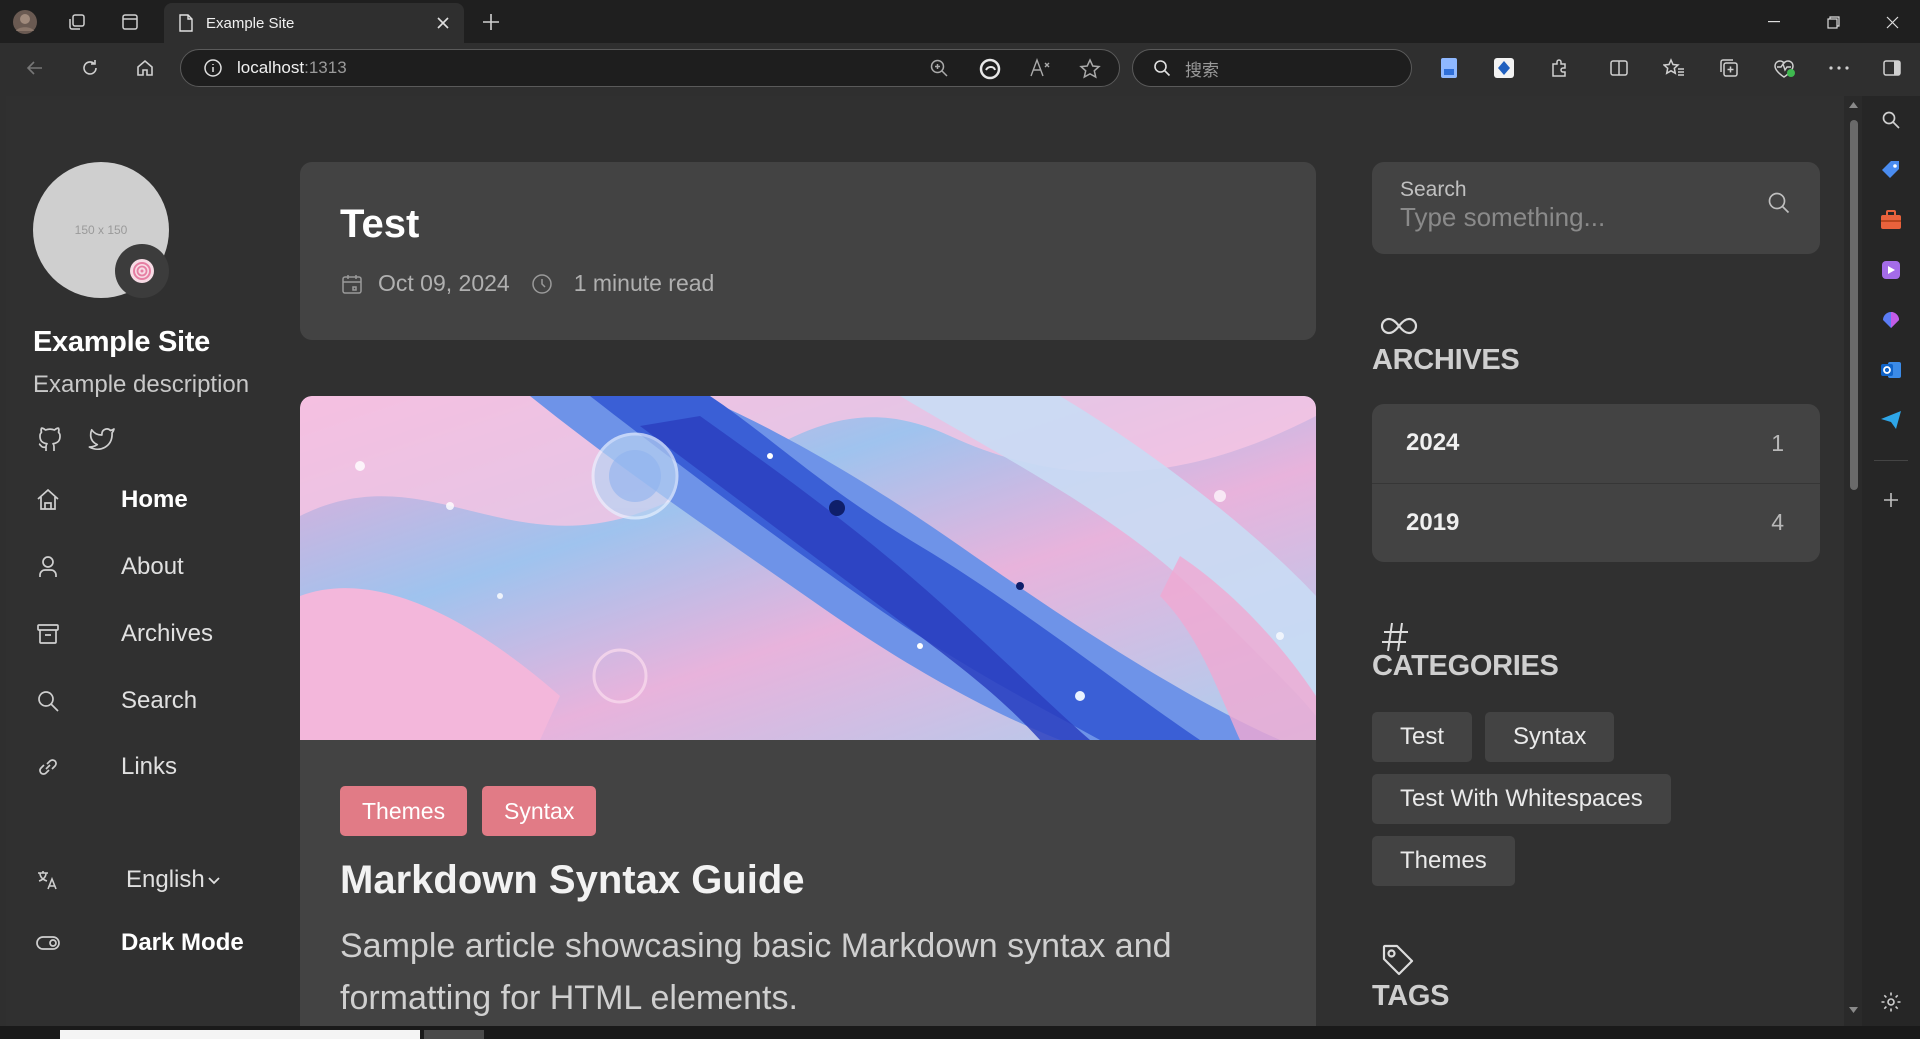 Image resolution: width=1920 pixels, height=1039 pixels. Describe the element at coordinates (35, 68) in the screenshot. I see `back-icon` at that location.